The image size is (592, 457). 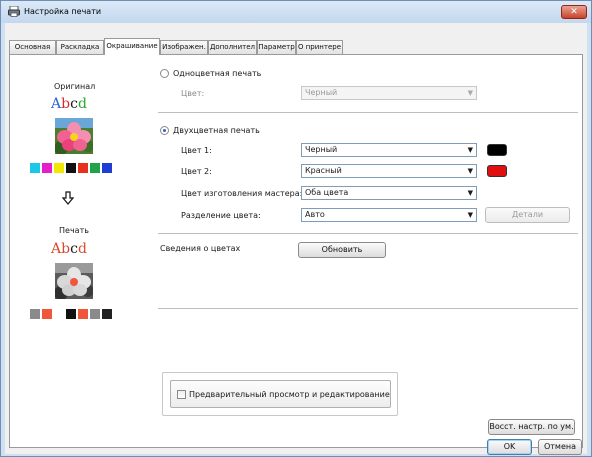 I want to click on separation-label: Разделение цвета:, so click(x=221, y=215).